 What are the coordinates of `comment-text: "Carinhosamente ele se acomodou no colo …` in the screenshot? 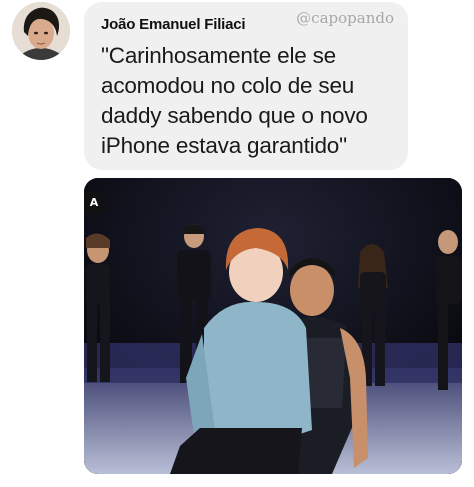 It's located at (234, 100).